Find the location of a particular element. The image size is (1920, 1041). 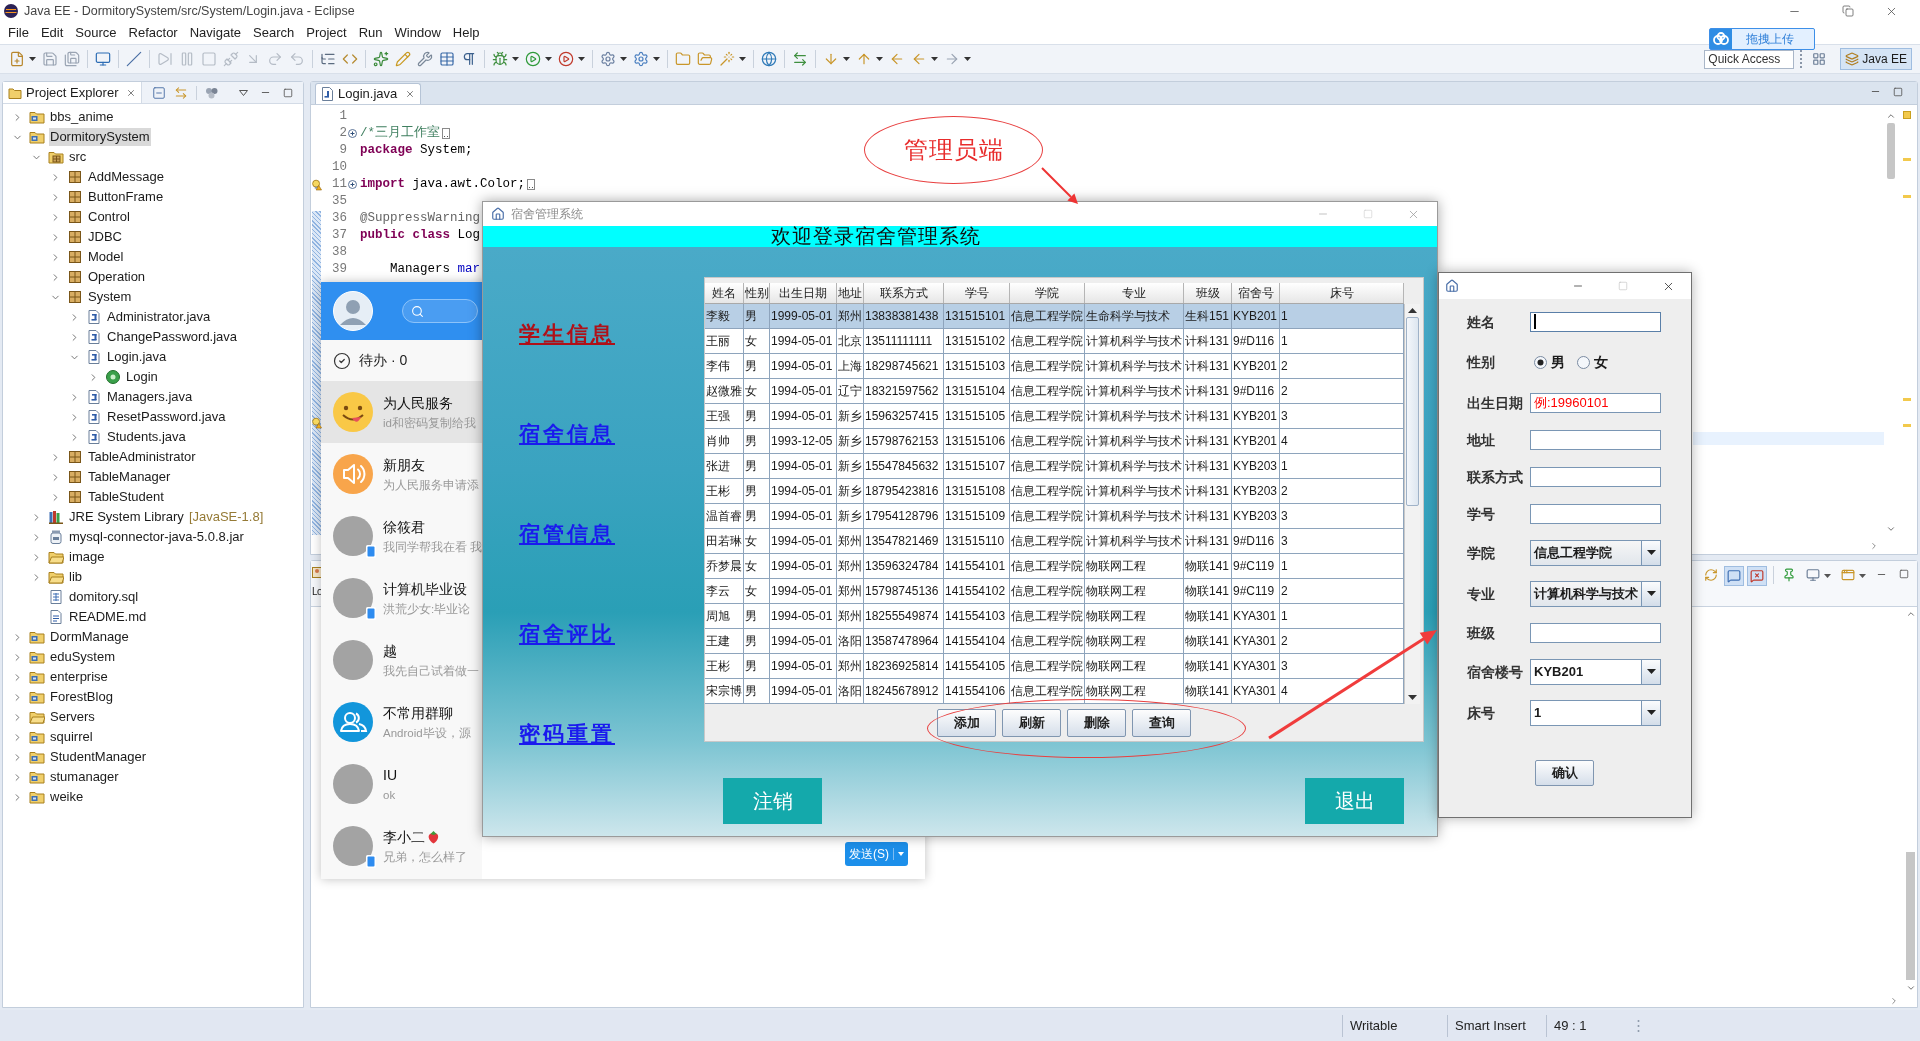

conversation-item: 新朋友 为人民服务申请添 is located at coordinates (401, 474).